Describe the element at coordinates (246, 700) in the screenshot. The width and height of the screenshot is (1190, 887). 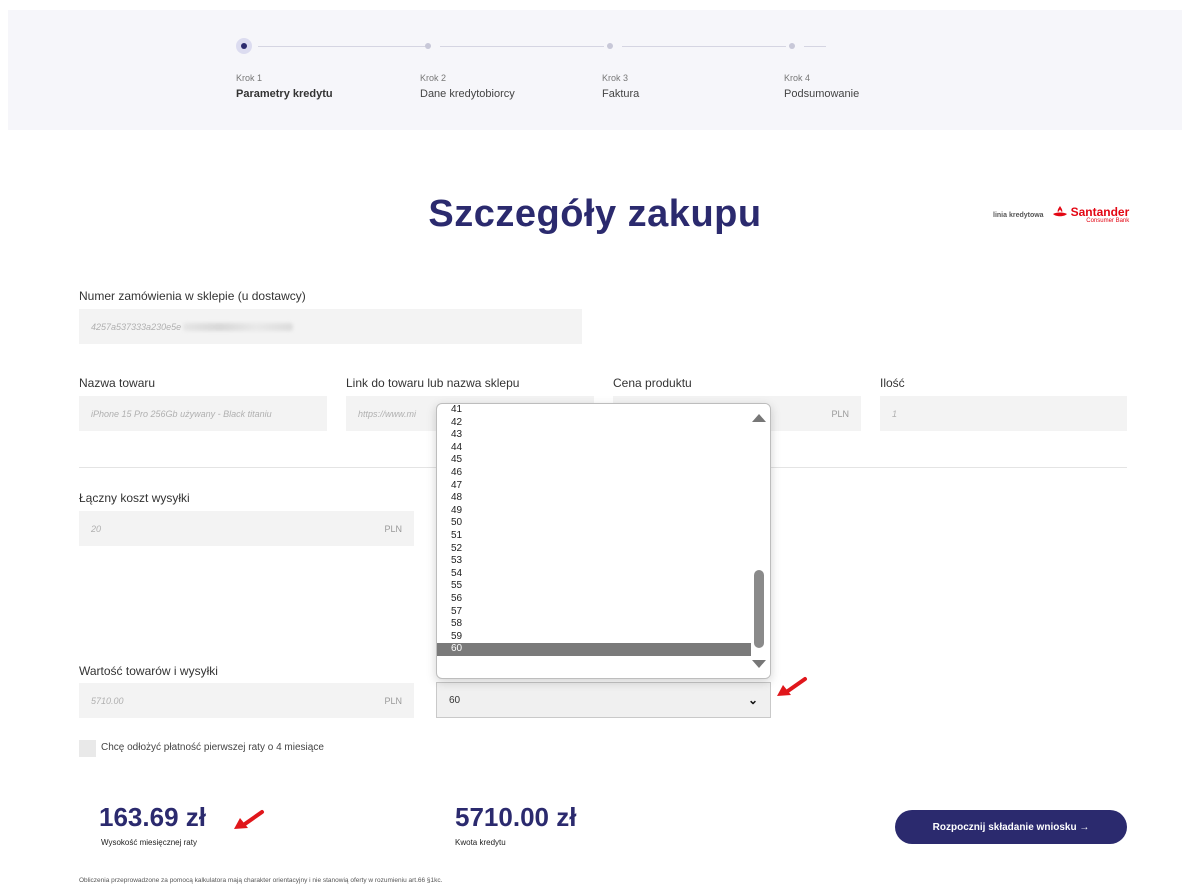
I see `goods-total-field: 5710.00 PLN` at that location.